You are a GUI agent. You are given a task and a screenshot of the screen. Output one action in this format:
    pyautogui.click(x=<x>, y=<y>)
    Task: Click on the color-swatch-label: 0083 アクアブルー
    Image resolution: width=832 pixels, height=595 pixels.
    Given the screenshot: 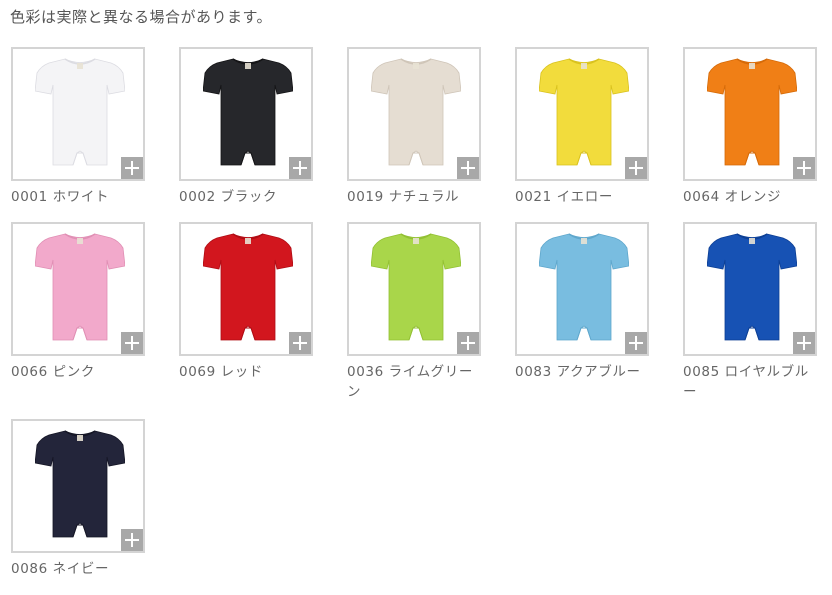 What is the action you would take?
    pyautogui.click(x=578, y=372)
    